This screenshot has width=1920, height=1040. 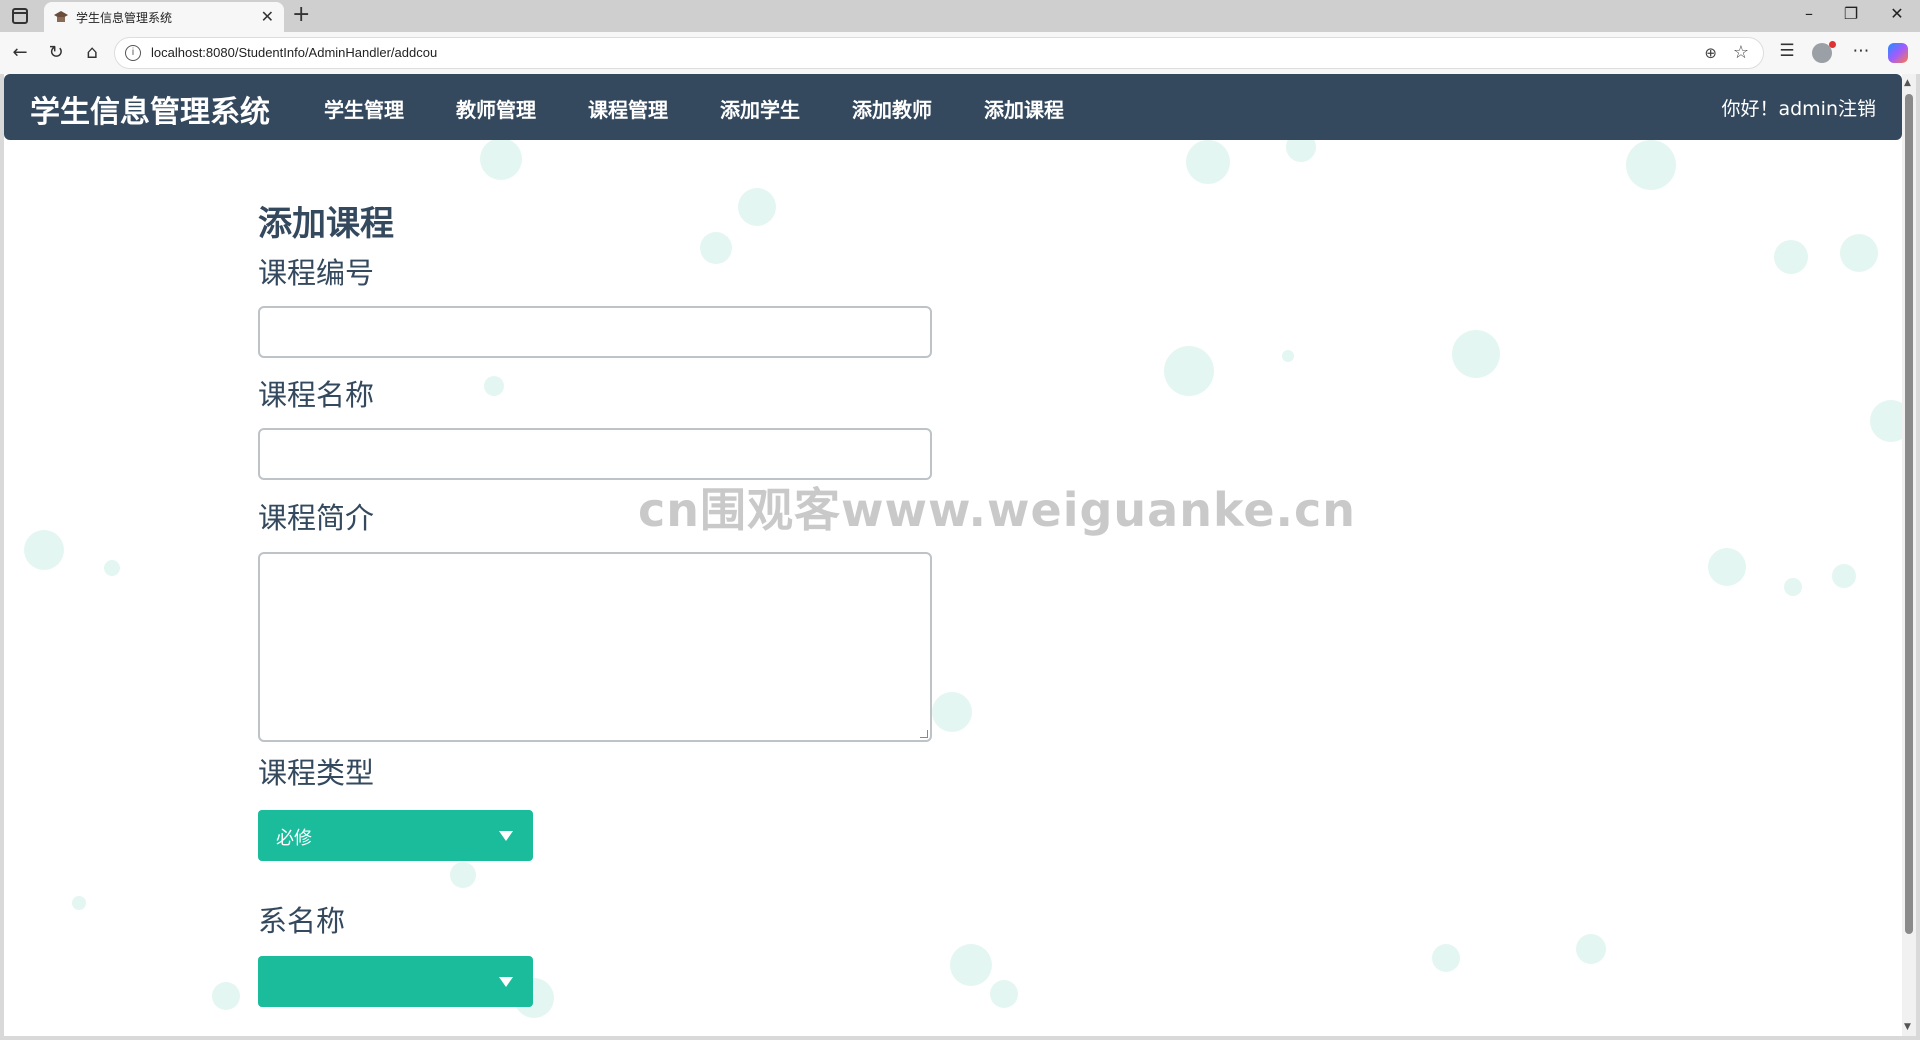 I want to click on scroll-thumb, so click(x=1909, y=514).